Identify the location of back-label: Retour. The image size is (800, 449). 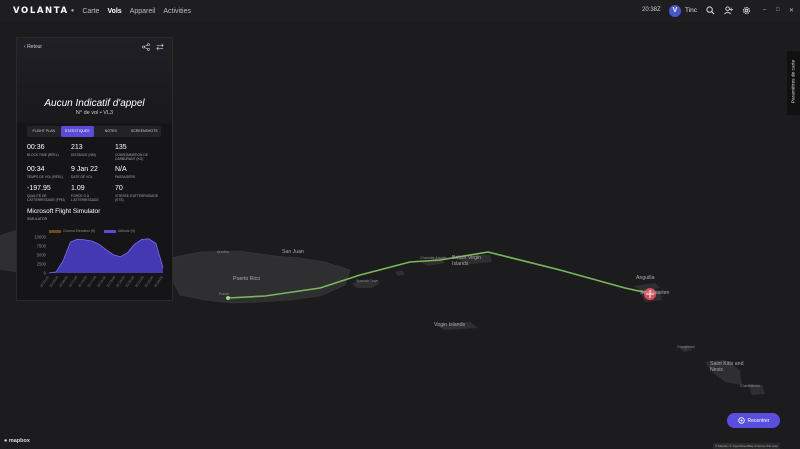
(35, 47).